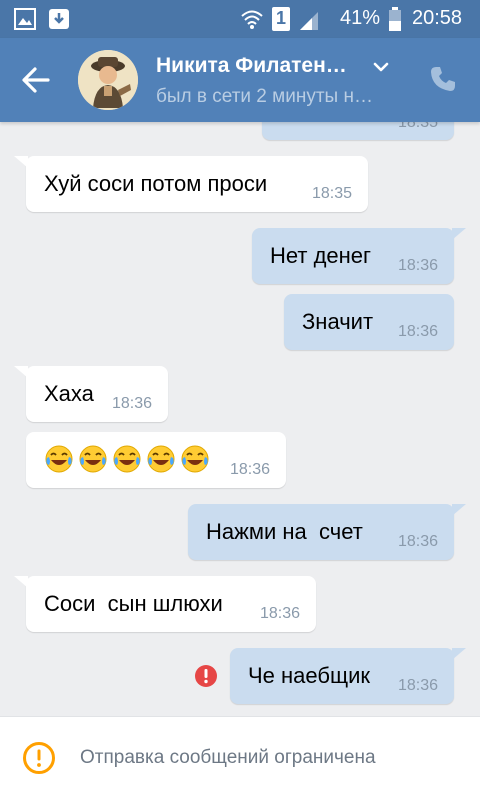 This screenshot has width=480, height=801. What do you see at coordinates (309, 21) in the screenshot?
I see `signal-icon` at bounding box center [309, 21].